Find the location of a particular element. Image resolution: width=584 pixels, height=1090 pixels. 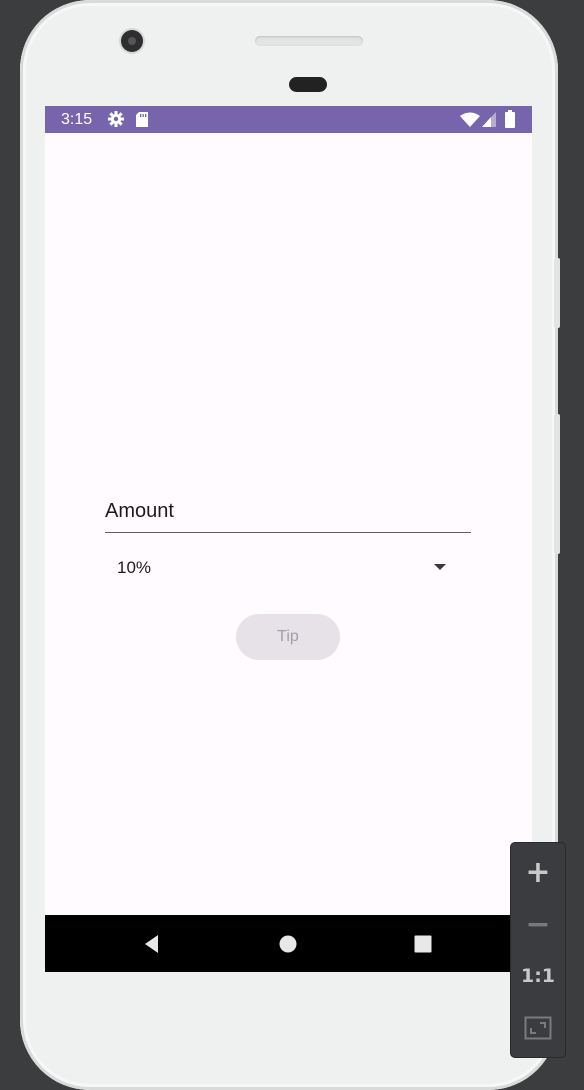

status-bar: 3:15 is located at coordinates (288, 119).